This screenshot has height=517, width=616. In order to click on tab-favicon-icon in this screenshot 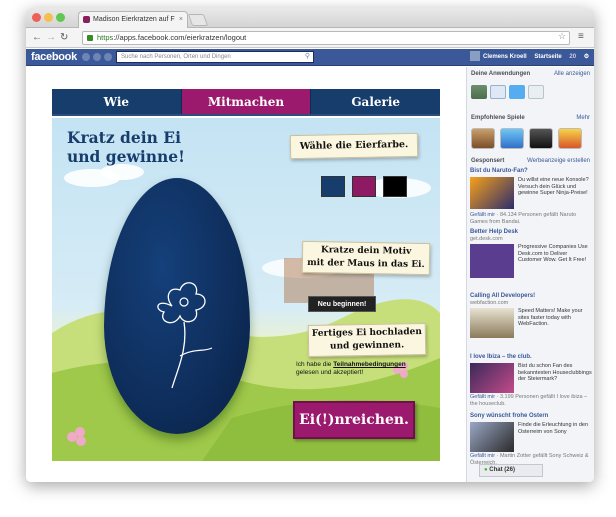, I will do `click(86, 19)`.